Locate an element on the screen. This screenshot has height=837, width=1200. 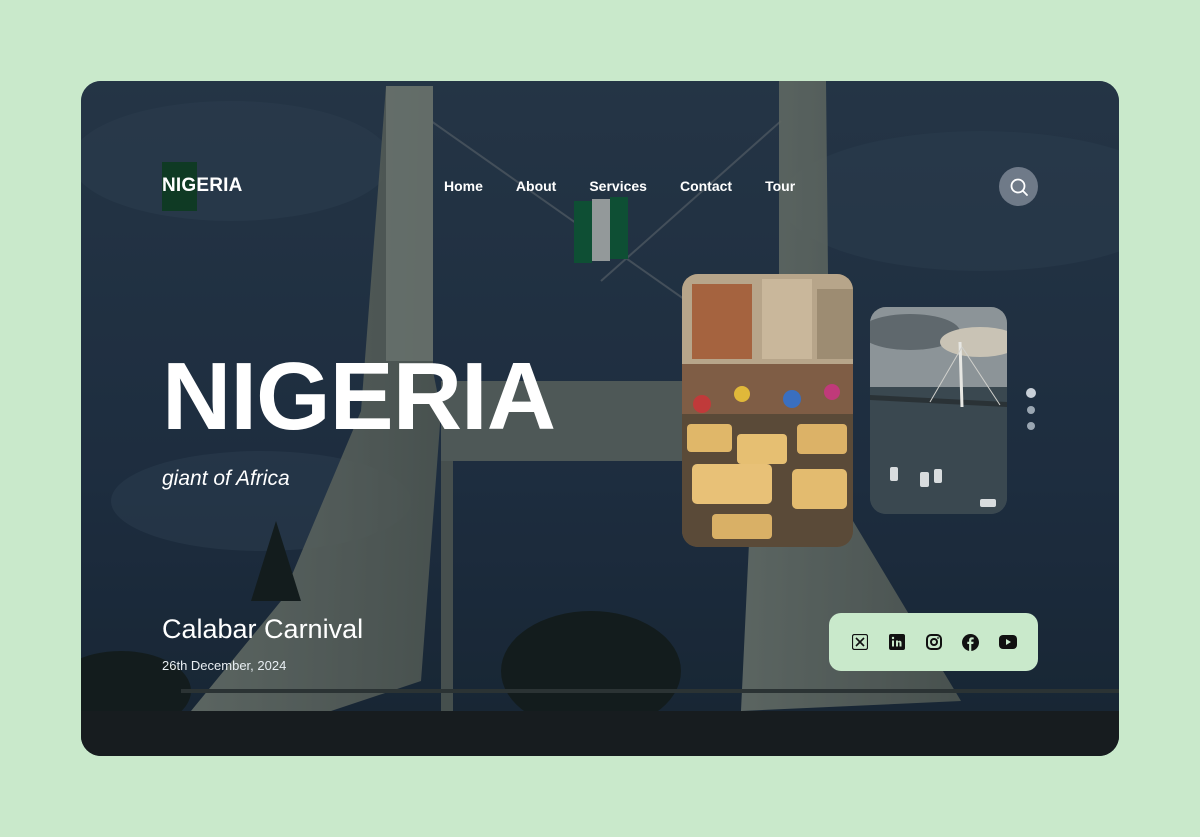
gallery-card-bridge is located at coordinates (938, 410).